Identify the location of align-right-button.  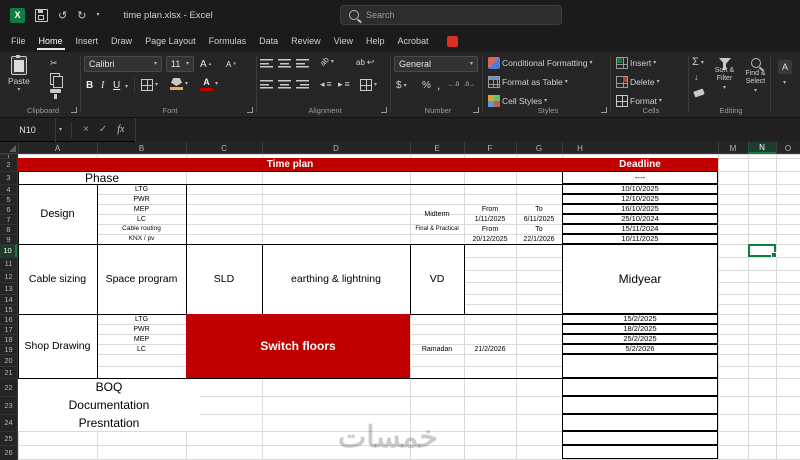
(302, 84).